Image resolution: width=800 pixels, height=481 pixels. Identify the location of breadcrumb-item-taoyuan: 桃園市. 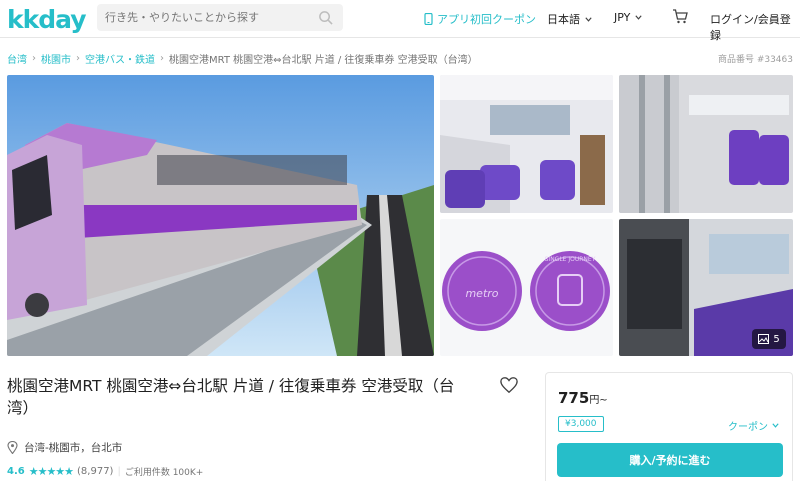
(56, 58).